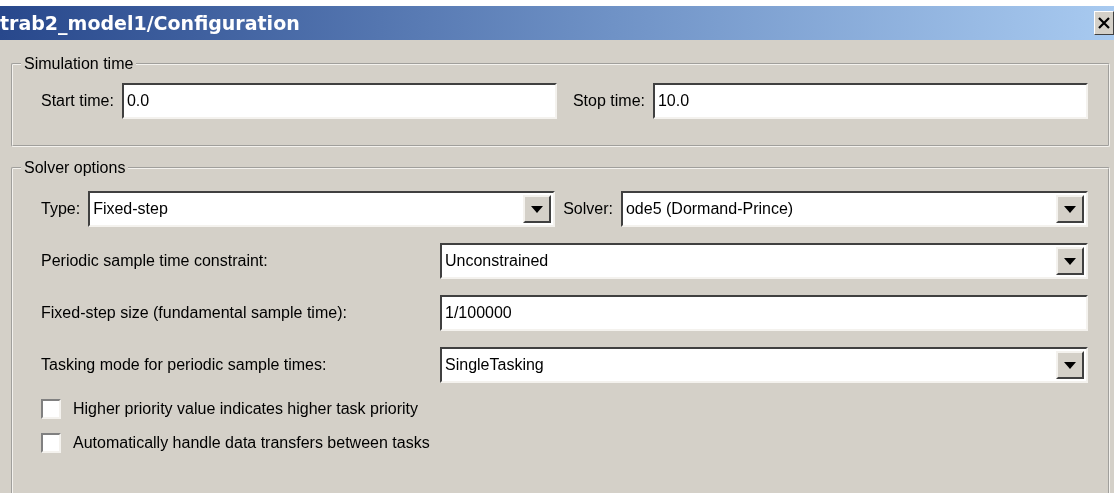 The width and height of the screenshot is (1114, 493). What do you see at coordinates (588, 209) in the screenshot?
I see `field-label: Solver:` at bounding box center [588, 209].